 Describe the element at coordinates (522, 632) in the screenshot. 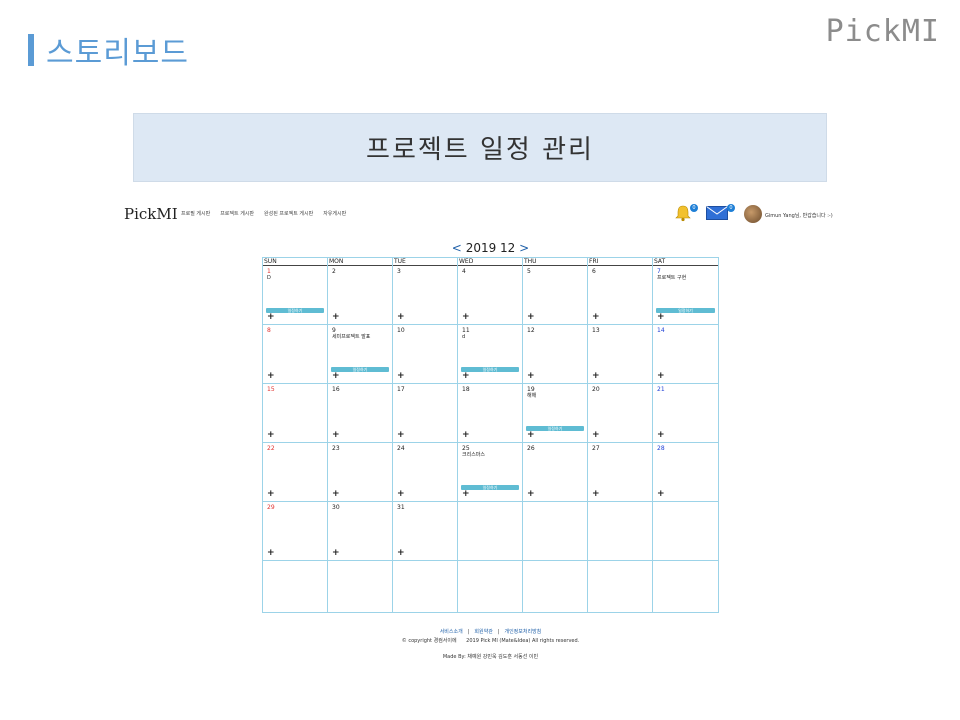

I see `footer-link-privacy: 개인정보처리방침` at that location.